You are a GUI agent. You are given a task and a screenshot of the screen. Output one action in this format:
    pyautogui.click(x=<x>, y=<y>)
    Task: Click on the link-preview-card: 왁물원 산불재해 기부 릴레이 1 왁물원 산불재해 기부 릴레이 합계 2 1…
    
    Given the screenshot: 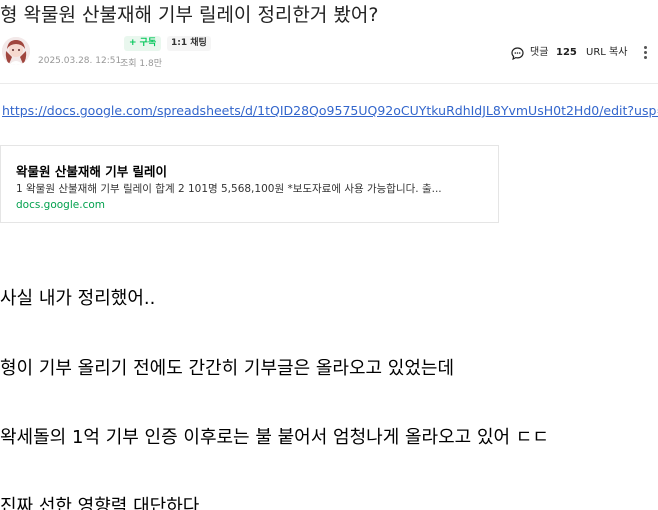 What is the action you would take?
    pyautogui.click(x=249, y=184)
    